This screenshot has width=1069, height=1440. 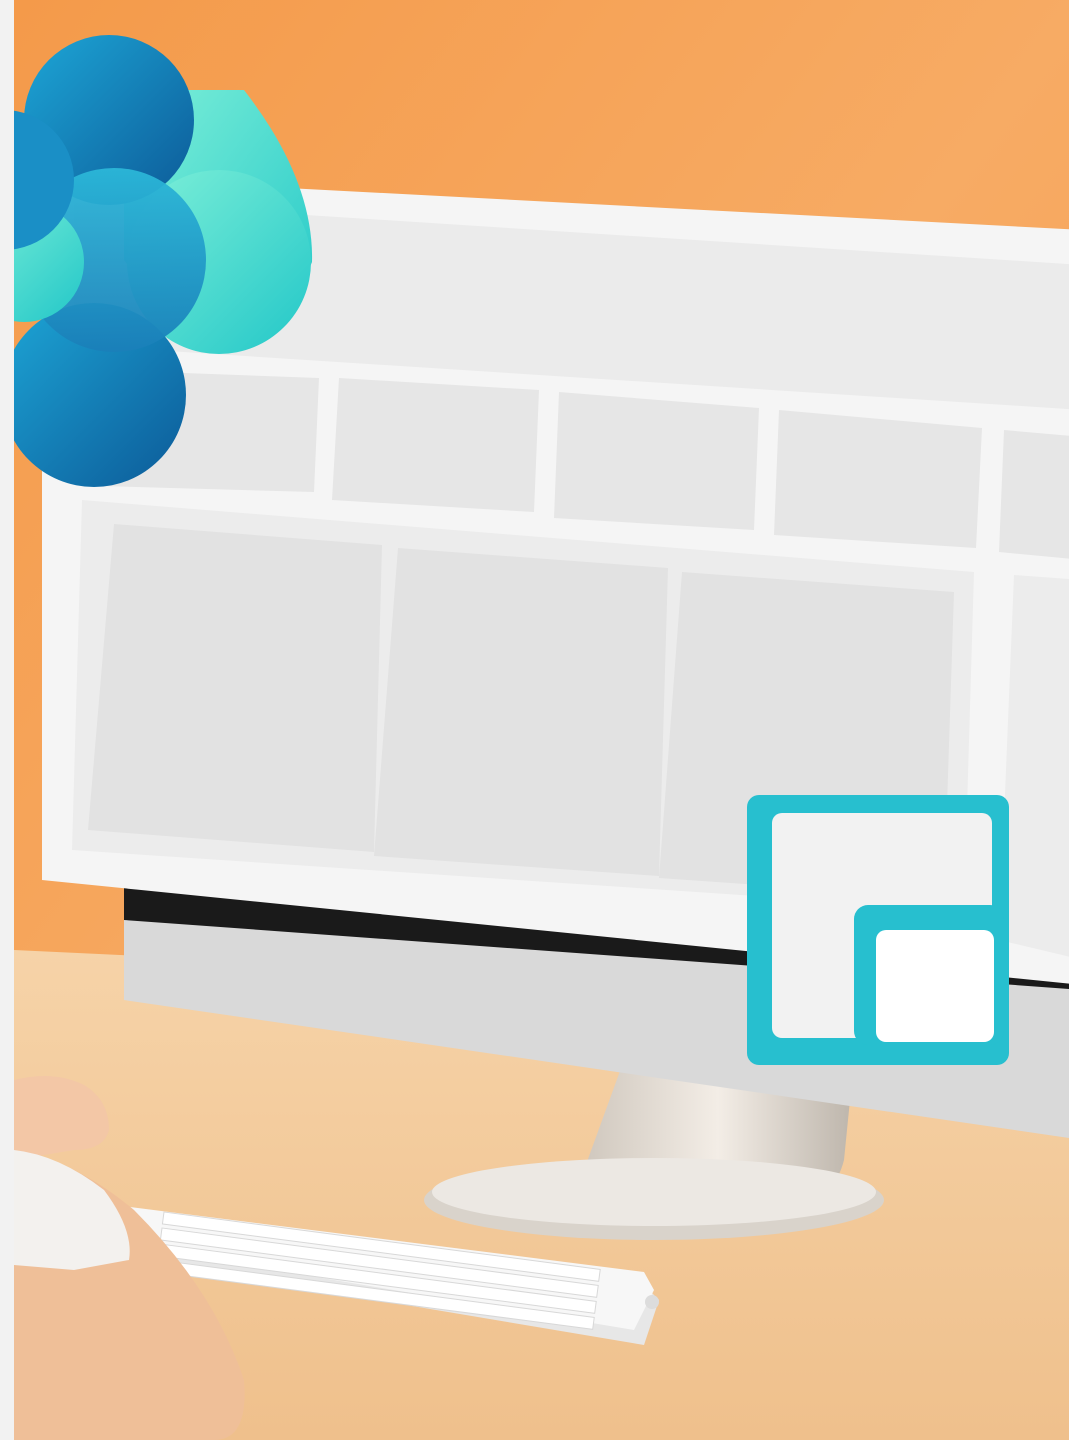 What do you see at coordinates (7, 720) in the screenshot?
I see `left-margin-strip` at bounding box center [7, 720].